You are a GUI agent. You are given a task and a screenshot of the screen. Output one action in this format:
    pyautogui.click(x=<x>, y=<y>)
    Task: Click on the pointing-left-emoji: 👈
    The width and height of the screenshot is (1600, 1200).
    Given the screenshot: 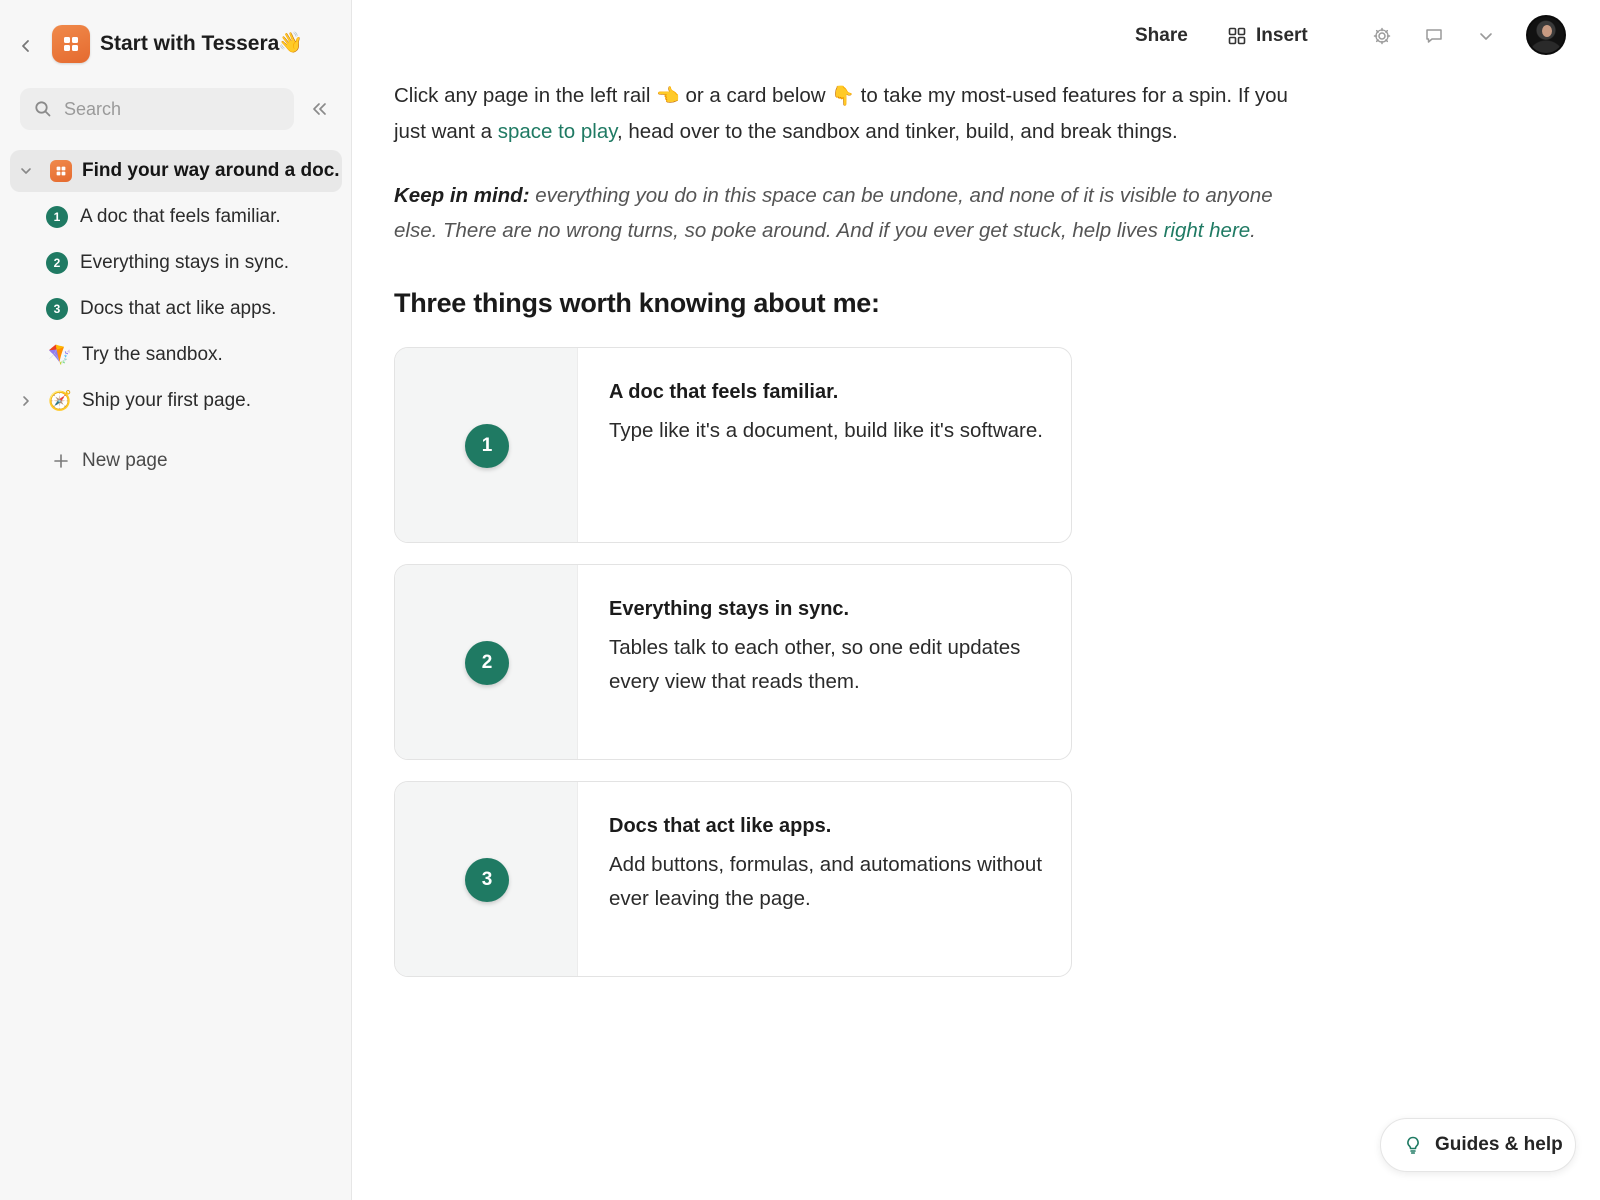 What is the action you would take?
    pyautogui.click(x=668, y=96)
    